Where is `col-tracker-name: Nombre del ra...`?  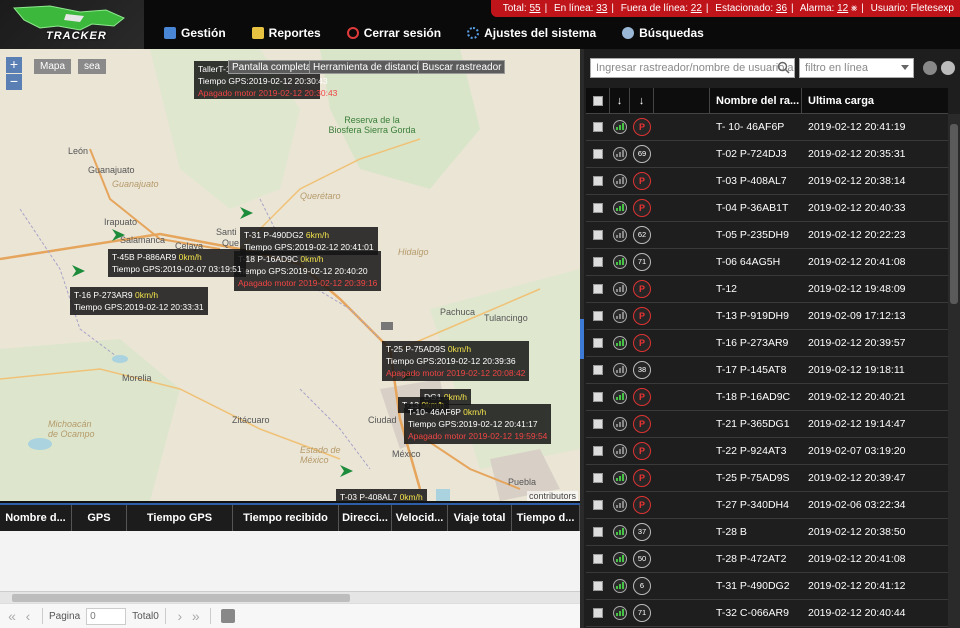
col-tracker-name: Nombre del ra... is located at coordinates (756, 100).